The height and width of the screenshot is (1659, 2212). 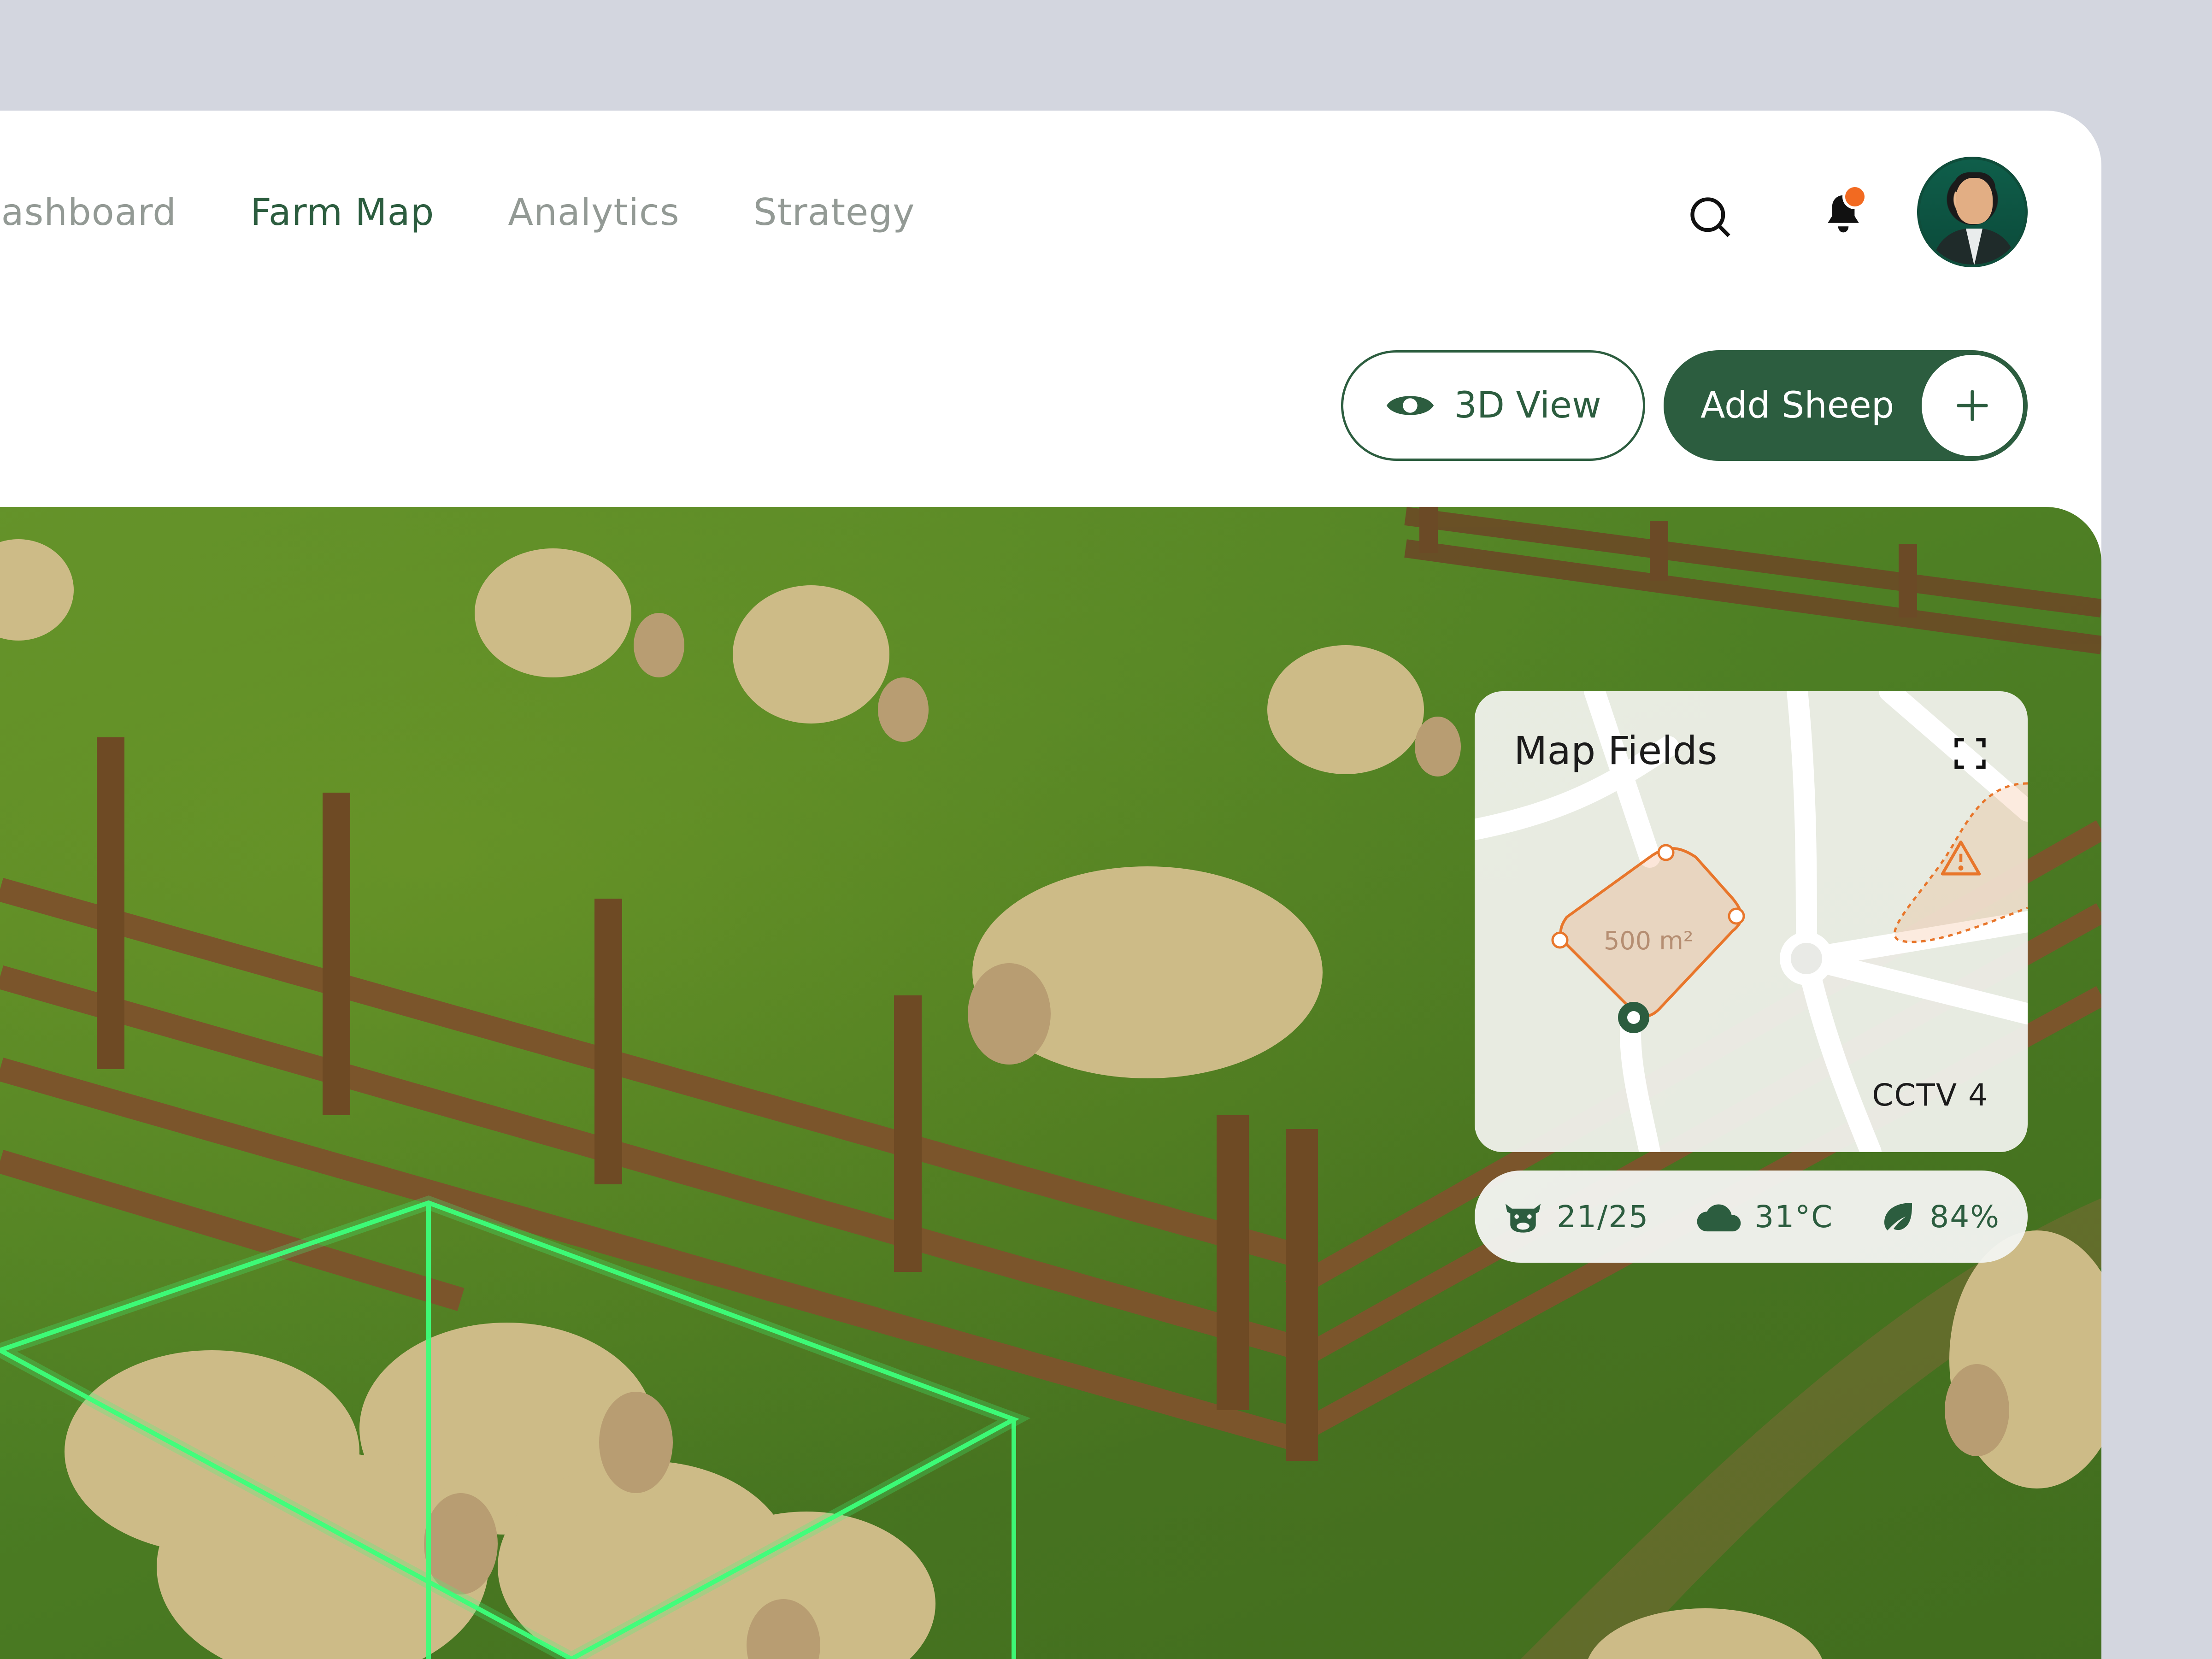 I want to click on map-fields-panel: Map Fields 500 m² CCTV 4, so click(x=1751, y=921).